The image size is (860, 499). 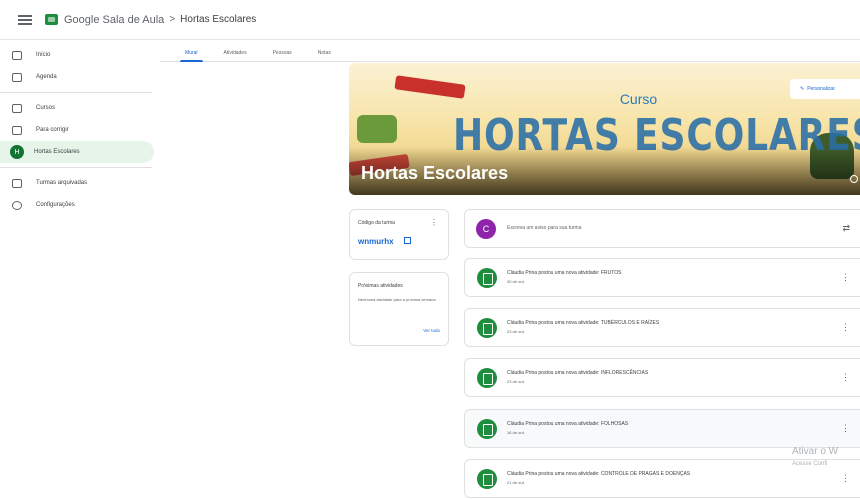 What do you see at coordinates (235, 50) in the screenshot?
I see `tab-atividades: Atividades` at bounding box center [235, 50].